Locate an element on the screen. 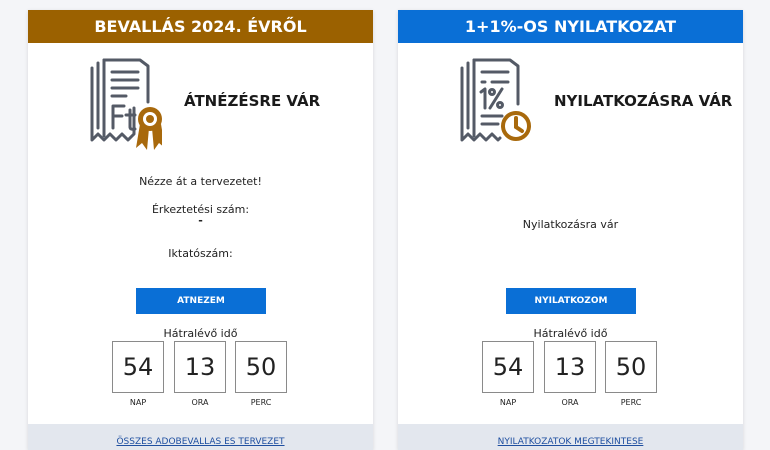 Image resolution: width=770 pixels, height=450 pixels. tax-return-status: ÁTNÉZÉSRE VÁR is located at coordinates (252, 101).